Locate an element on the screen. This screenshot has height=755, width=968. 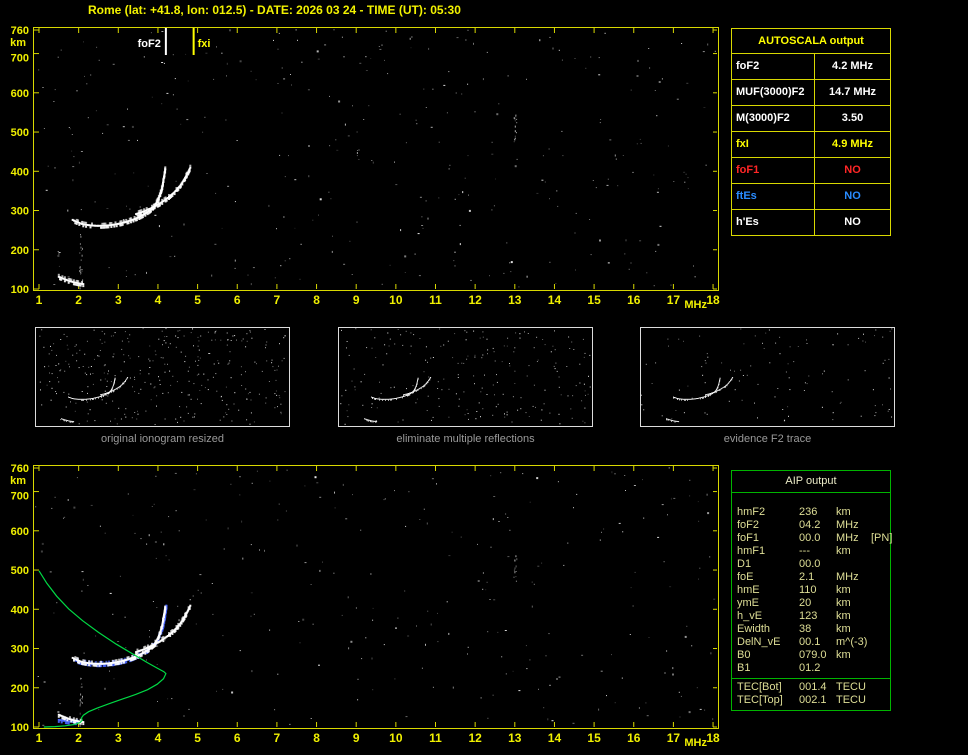
x-tick-label: 16 is located at coordinates (634, 738).